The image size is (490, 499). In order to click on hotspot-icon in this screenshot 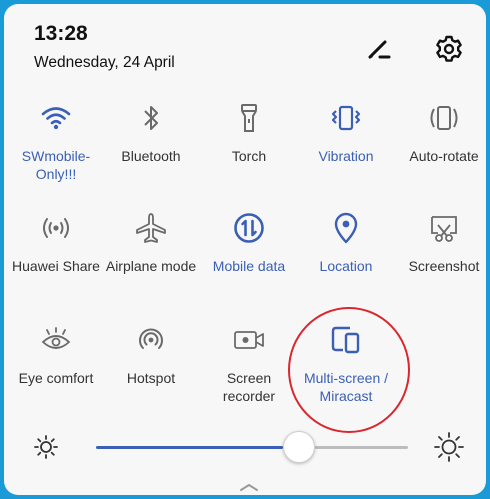, I will do `click(151, 340)`.